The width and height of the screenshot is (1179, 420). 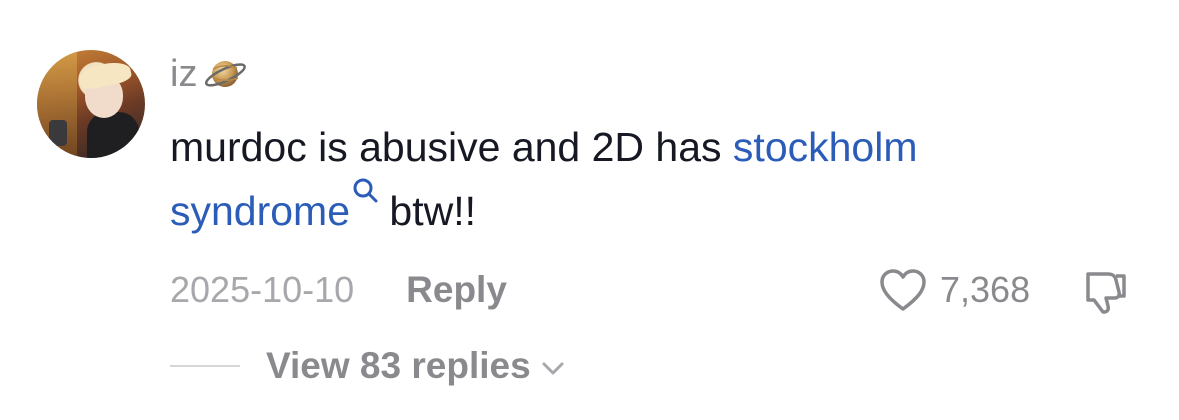 I want to click on timestamp: 2025-10-10, so click(x=262, y=289).